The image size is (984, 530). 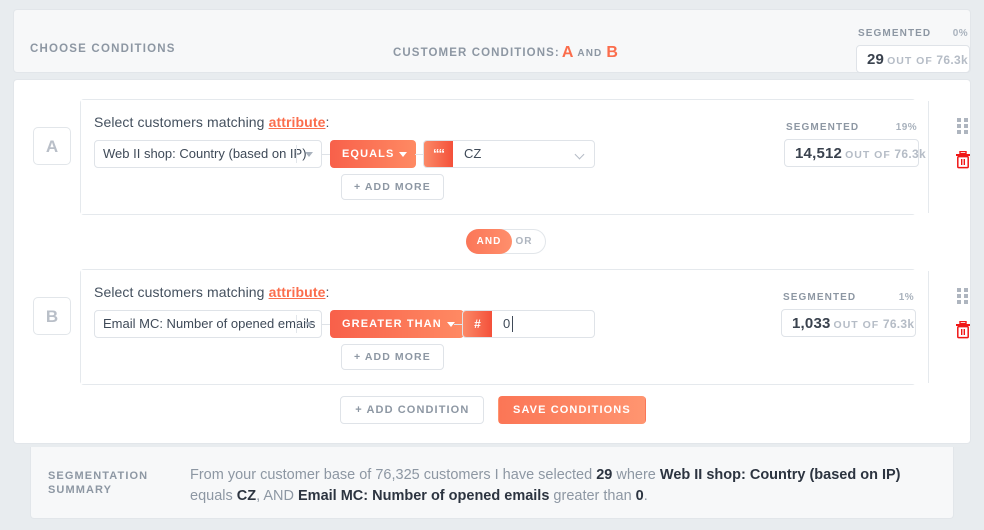 I want to click on condition-b-actions-divider, so click(x=928, y=327).